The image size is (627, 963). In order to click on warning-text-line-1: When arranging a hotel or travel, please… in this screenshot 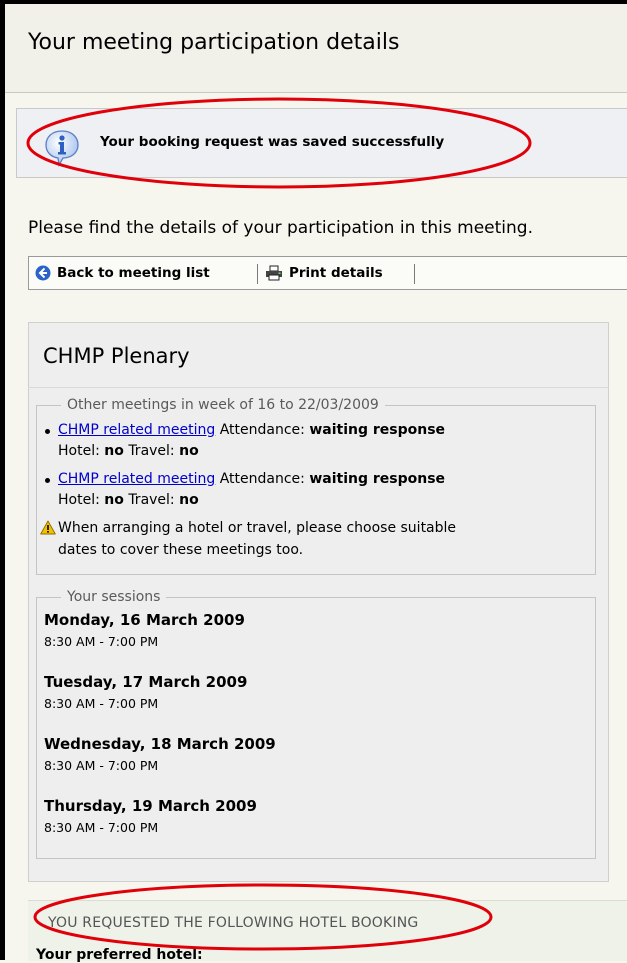, I will do `click(257, 528)`.